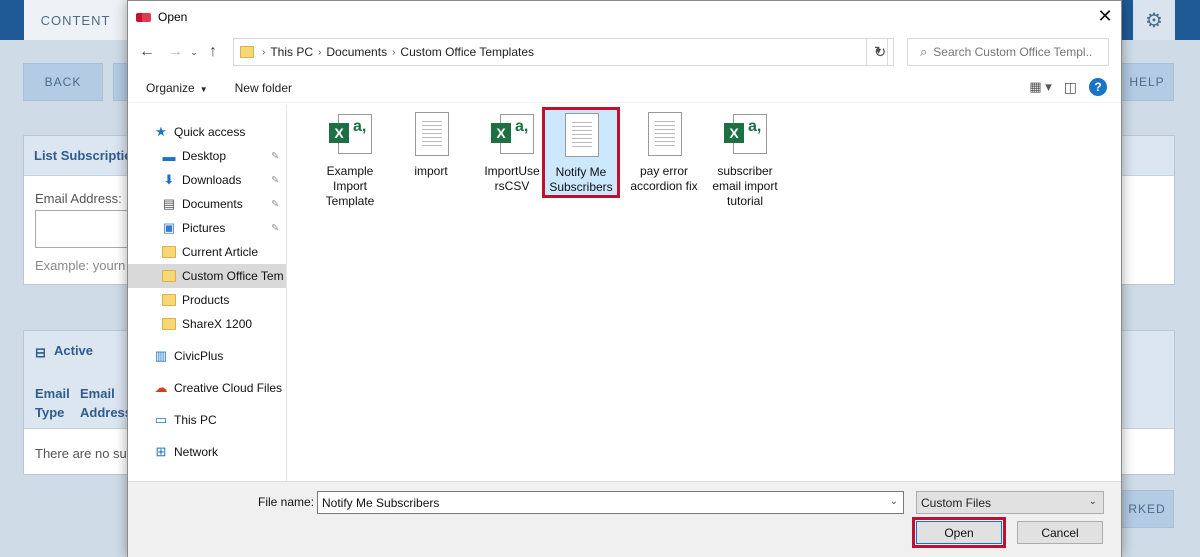 This screenshot has width=1200, height=557. What do you see at coordinates (204, 228) in the screenshot?
I see `sidebar-item-label: Pictures` at bounding box center [204, 228].